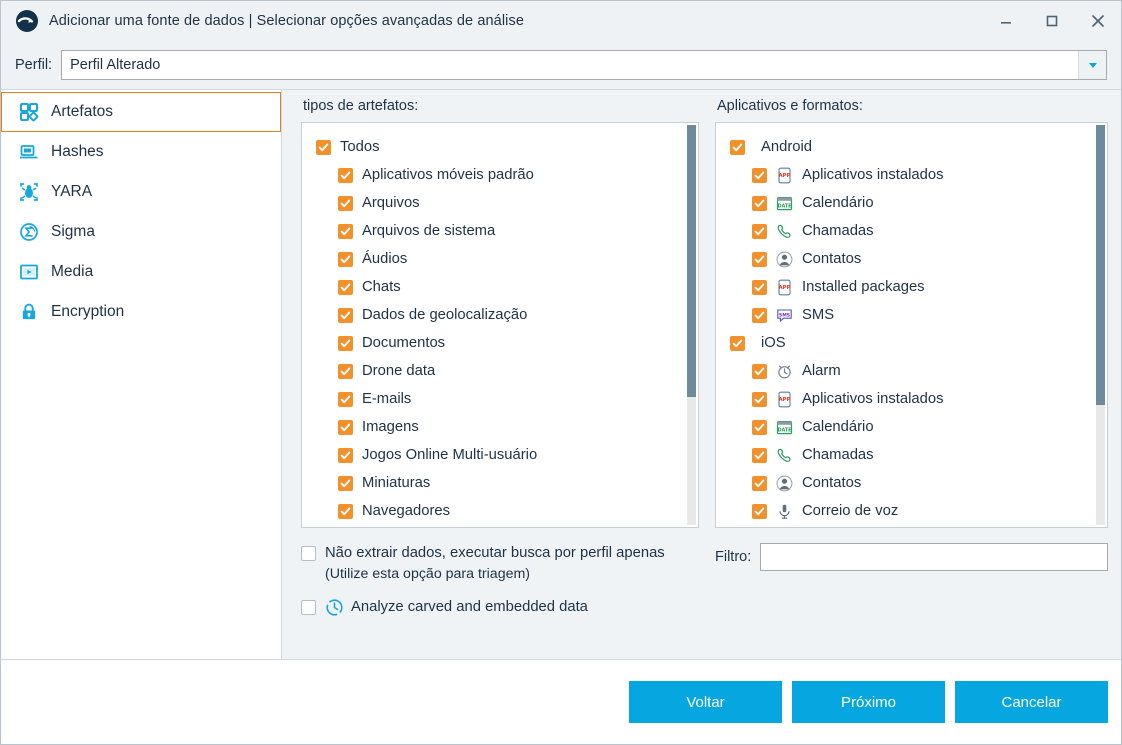  Describe the element at coordinates (911, 147) in the screenshot. I see `list-item: Android` at that location.